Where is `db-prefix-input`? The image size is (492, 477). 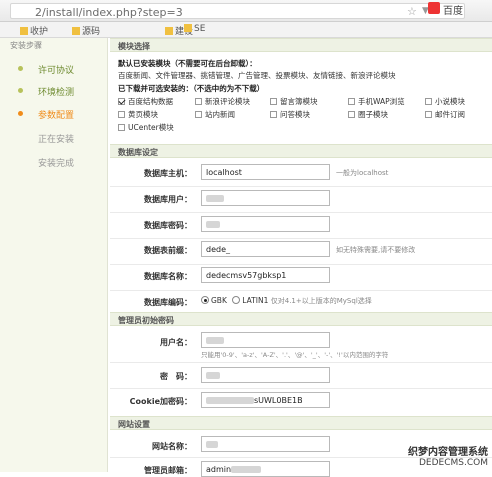
db-prefix-input is located at coordinates (265, 249).